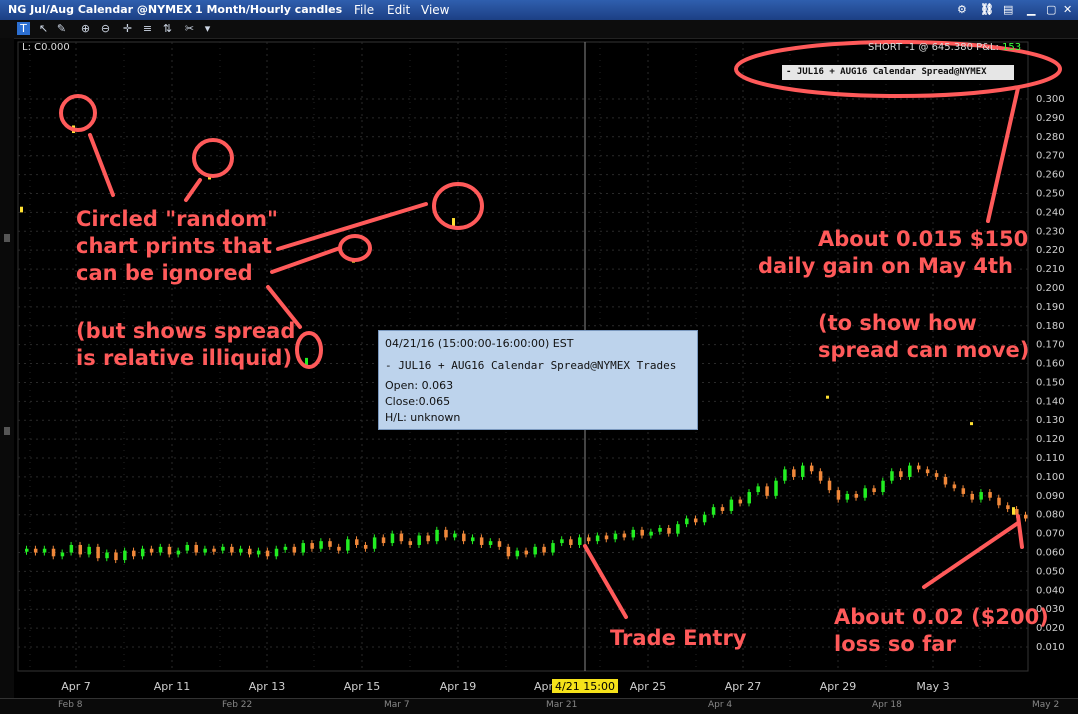 The image size is (1078, 714). Describe the element at coordinates (1050, 590) in the screenshot. I see `y-tick-label: 0.040` at that location.